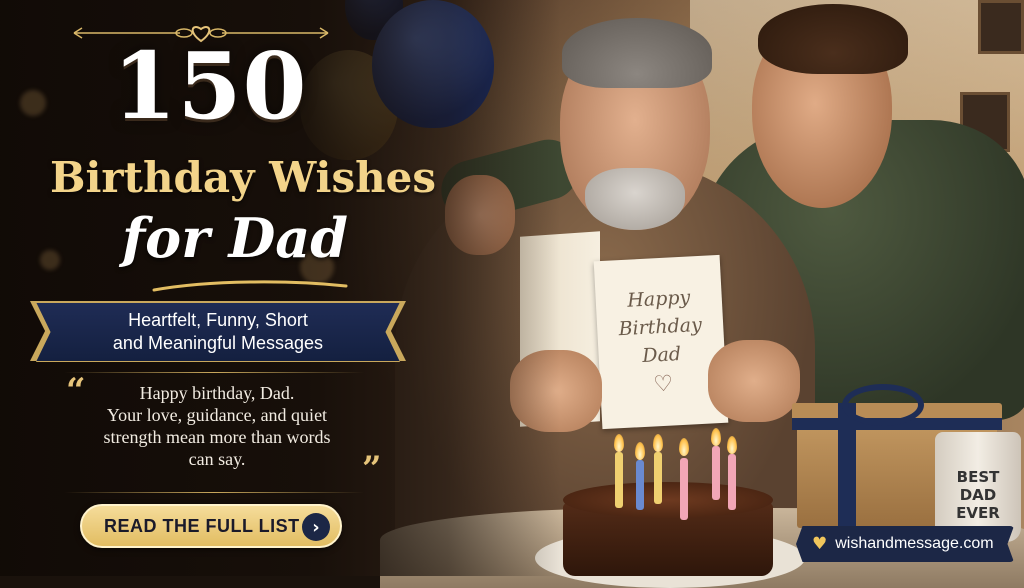 This screenshot has height=588, width=1024. I want to click on headline-title: Birthday Wishes, so click(243, 177).